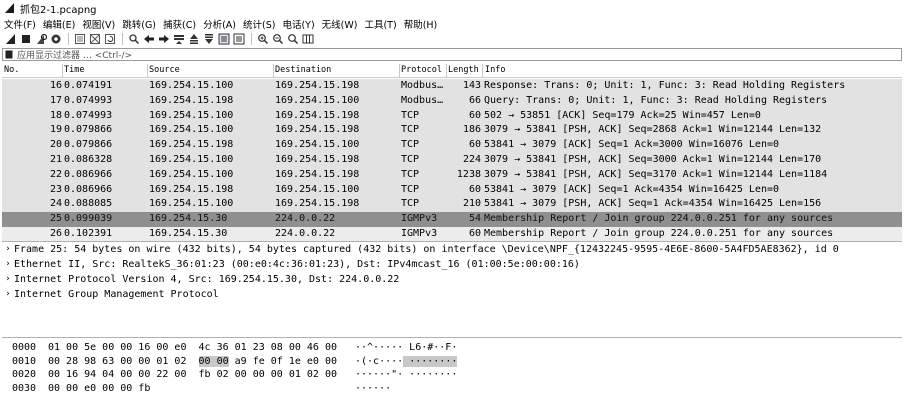  What do you see at coordinates (340, 24) in the screenshot?
I see `menu-wireless: 无线(W)` at bounding box center [340, 24].